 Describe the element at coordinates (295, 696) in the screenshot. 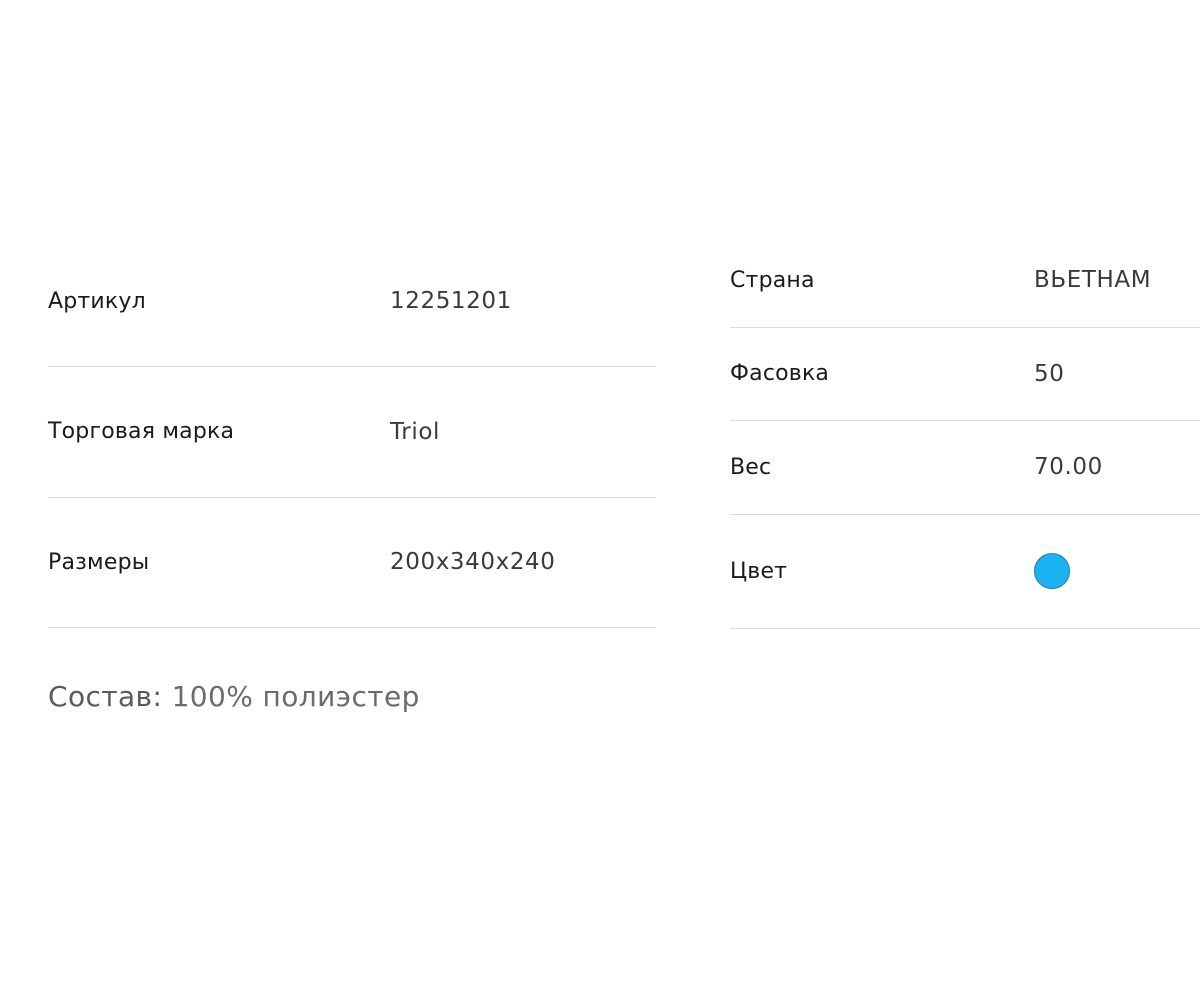

I see `composition-value: 100% полиэстер` at that location.